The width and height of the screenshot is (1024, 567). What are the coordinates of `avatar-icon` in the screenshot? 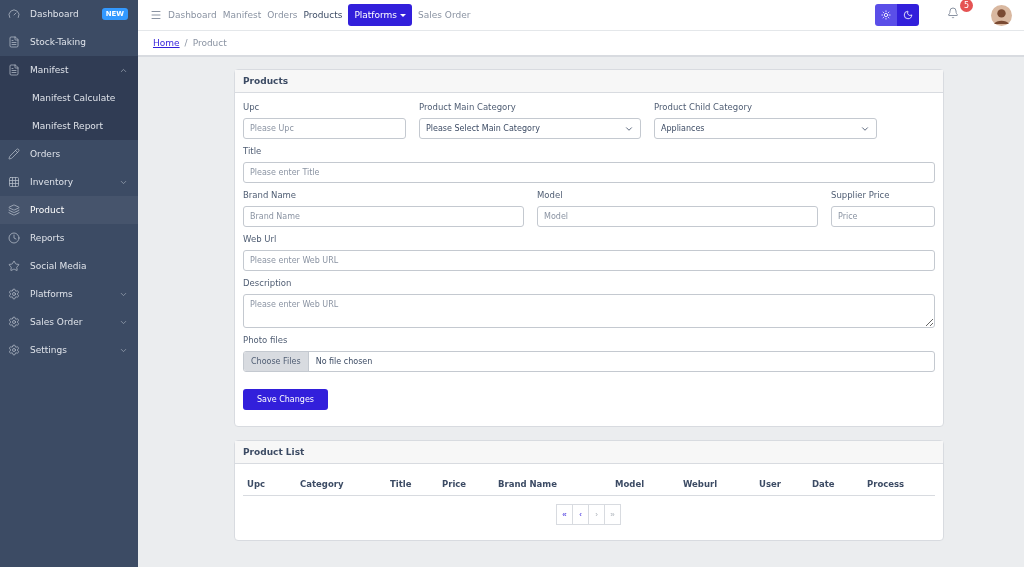 It's located at (1001, 15).